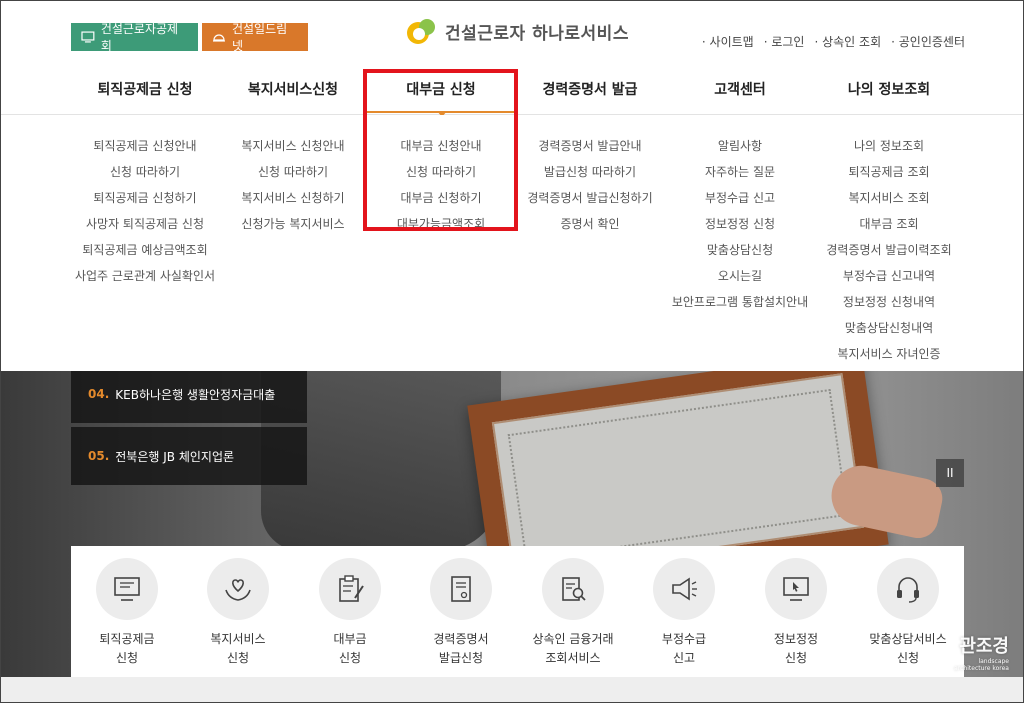  What do you see at coordinates (238, 639) in the screenshot?
I see `service-label-line1: 복지서비스` at bounding box center [238, 639].